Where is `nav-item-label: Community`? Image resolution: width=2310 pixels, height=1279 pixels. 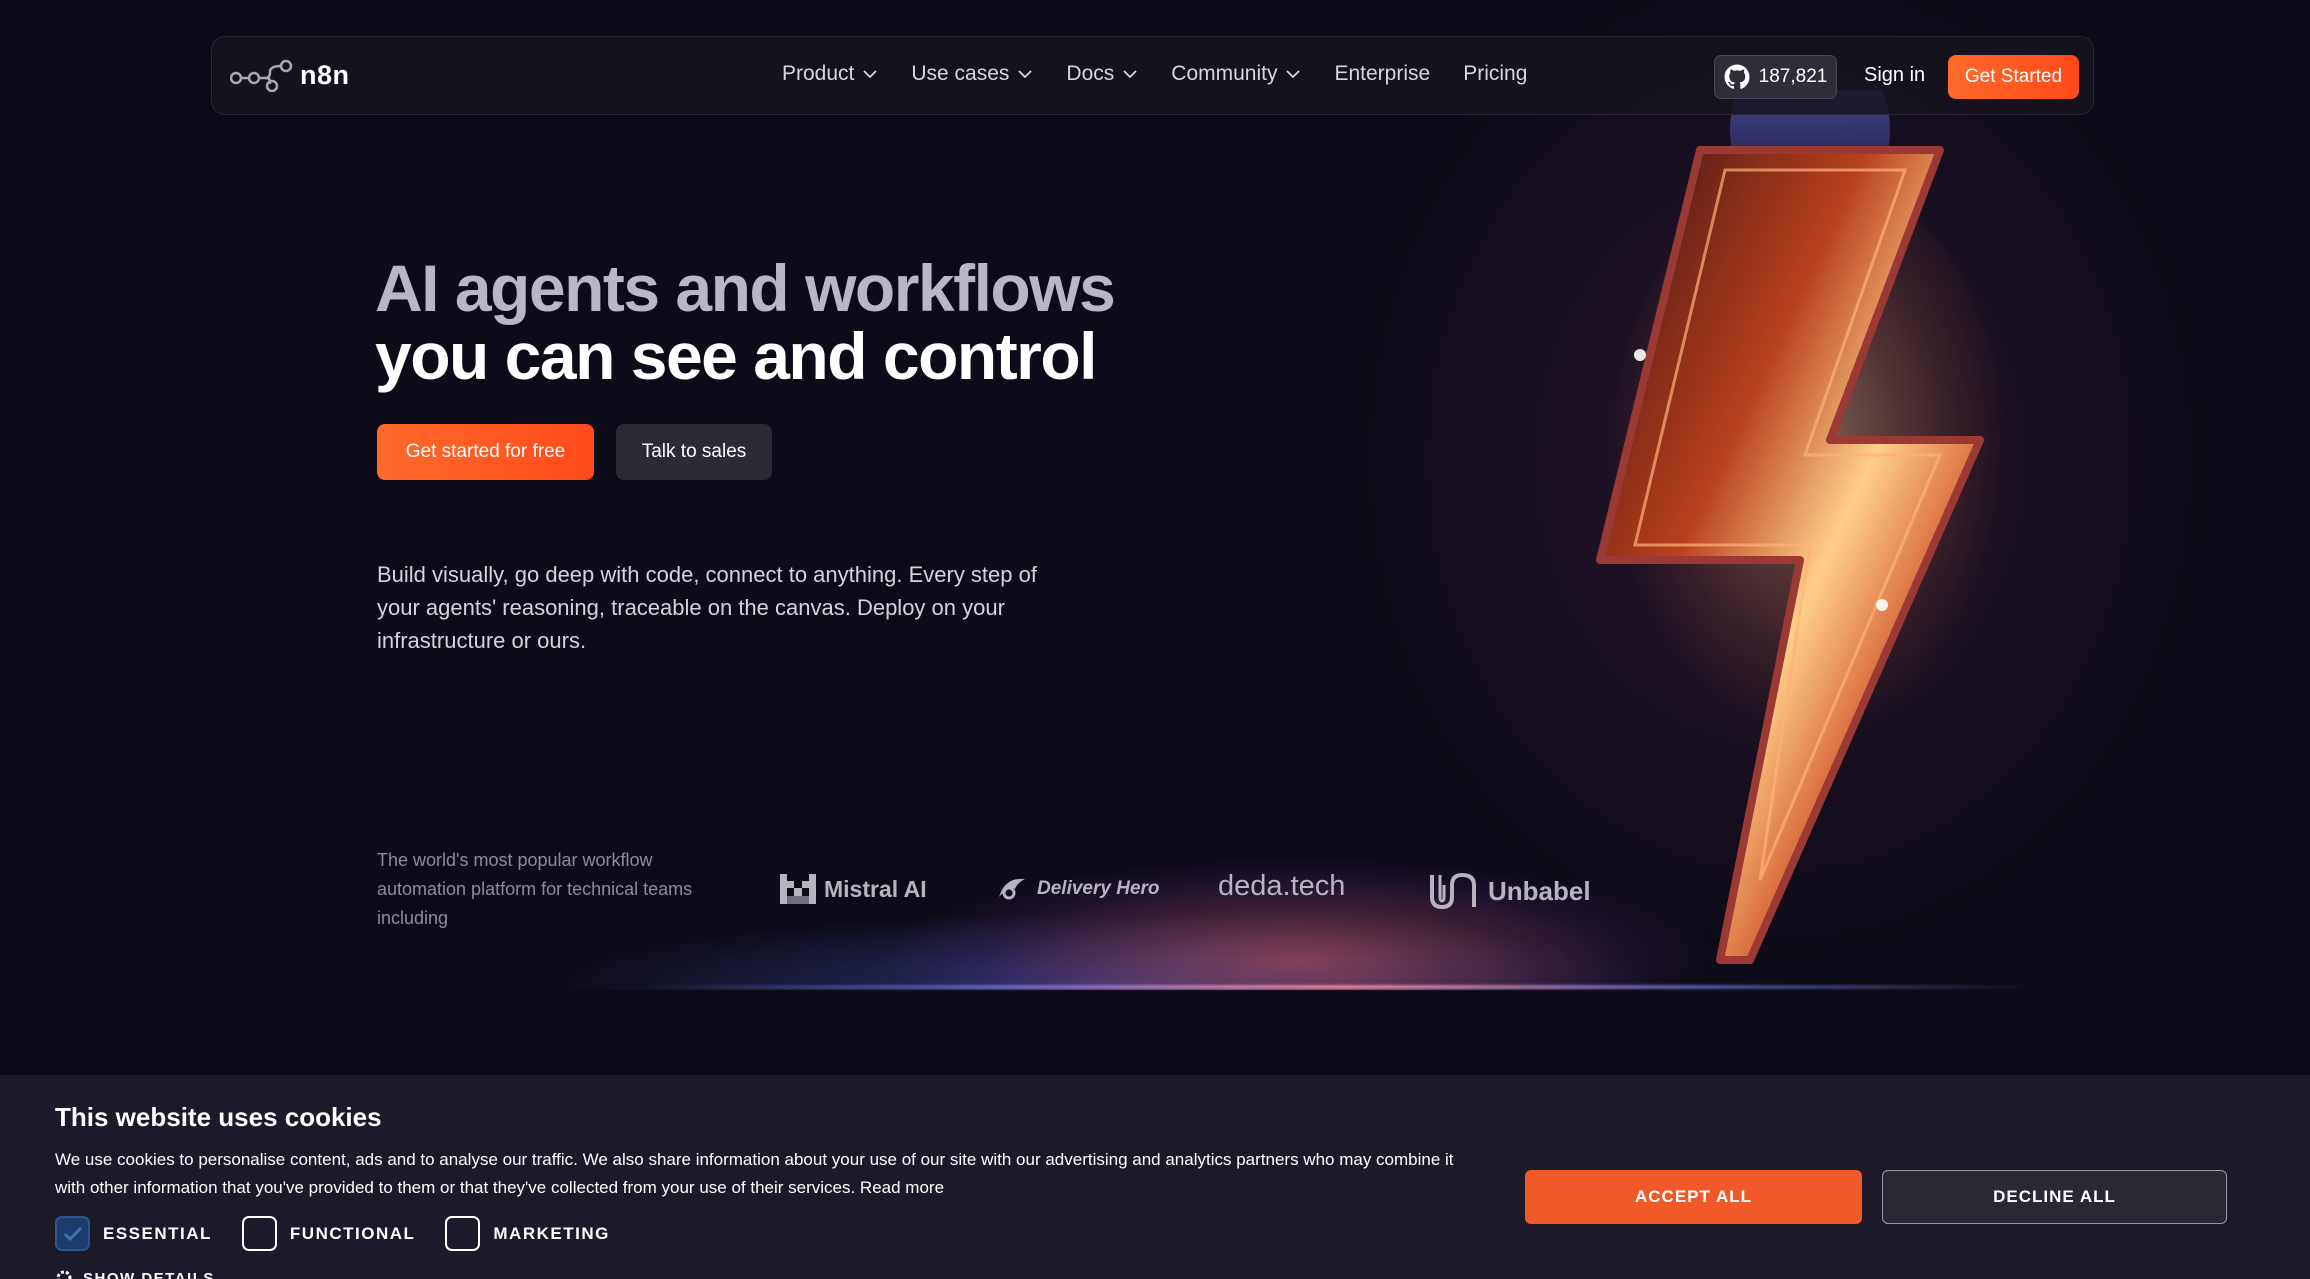 nav-item-label: Community is located at coordinates (1224, 73).